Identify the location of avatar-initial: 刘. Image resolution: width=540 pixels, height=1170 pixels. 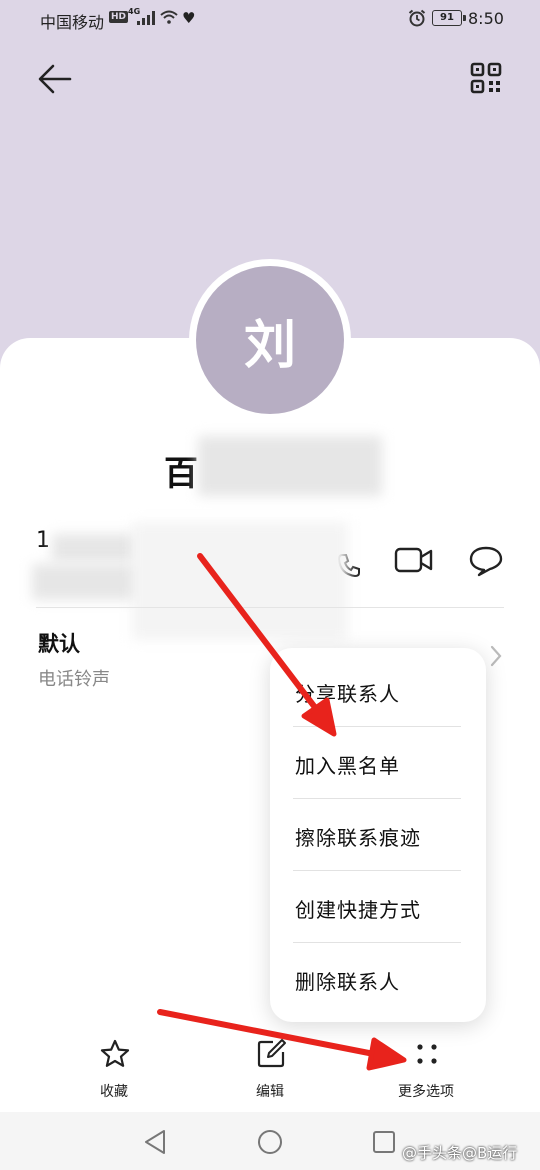
(270, 340).